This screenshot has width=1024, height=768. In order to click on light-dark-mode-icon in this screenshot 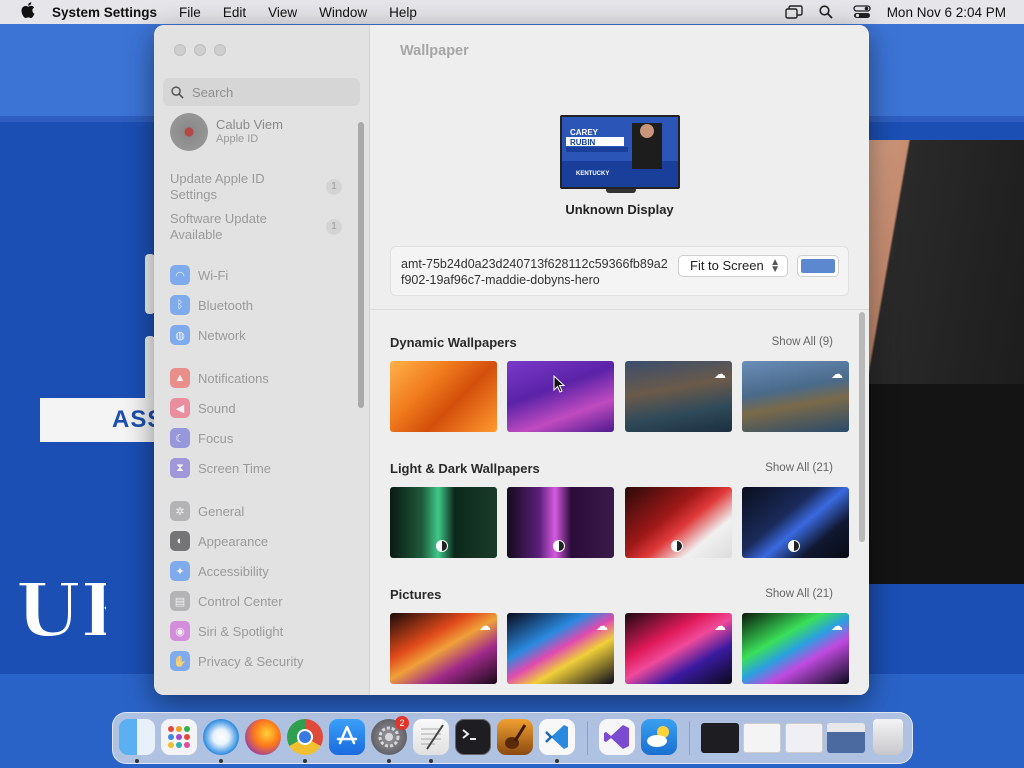, I will do `click(677, 546)`.